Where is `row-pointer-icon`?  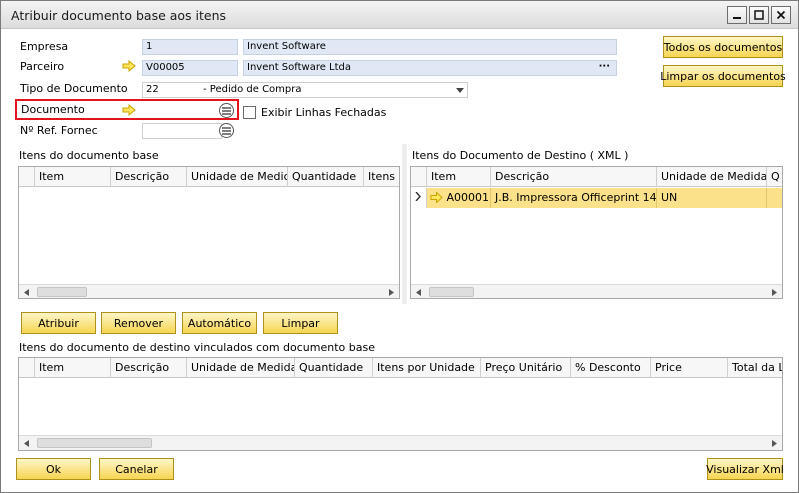 row-pointer-icon is located at coordinates (418, 196).